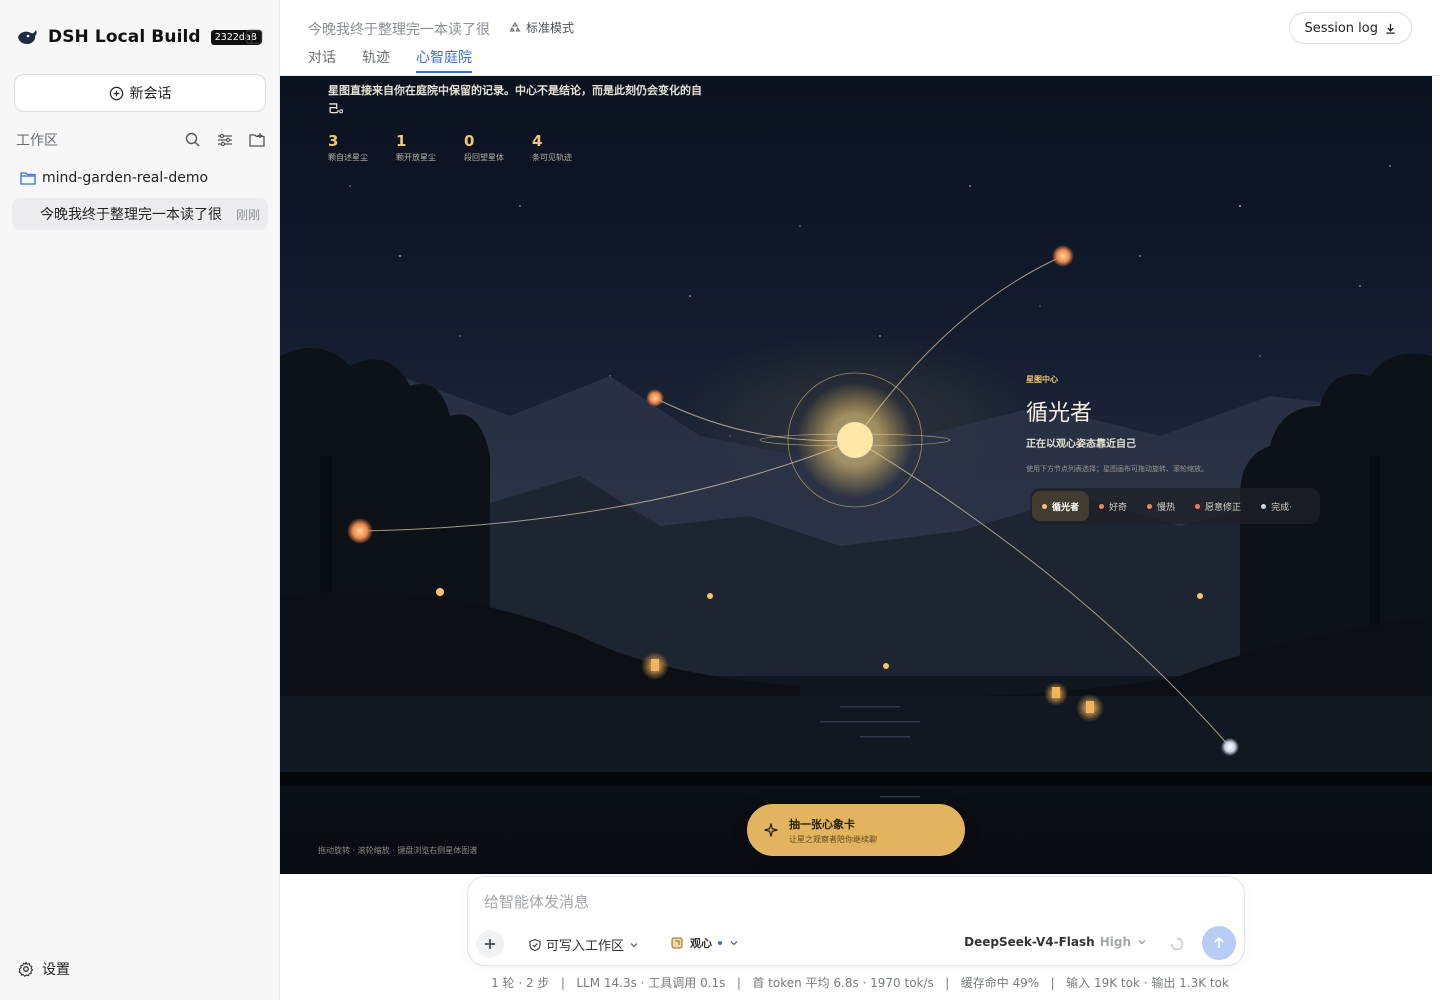 This screenshot has width=1440, height=1000. I want to click on node-chip: 愿意修正, so click(1218, 506).